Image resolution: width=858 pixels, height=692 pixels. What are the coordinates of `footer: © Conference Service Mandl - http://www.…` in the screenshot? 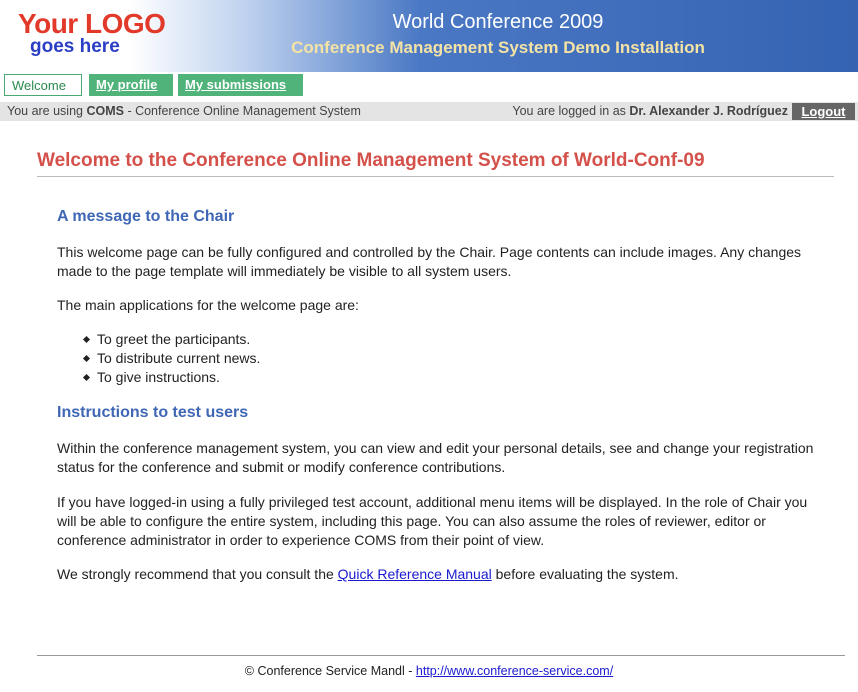 It's located at (429, 671).